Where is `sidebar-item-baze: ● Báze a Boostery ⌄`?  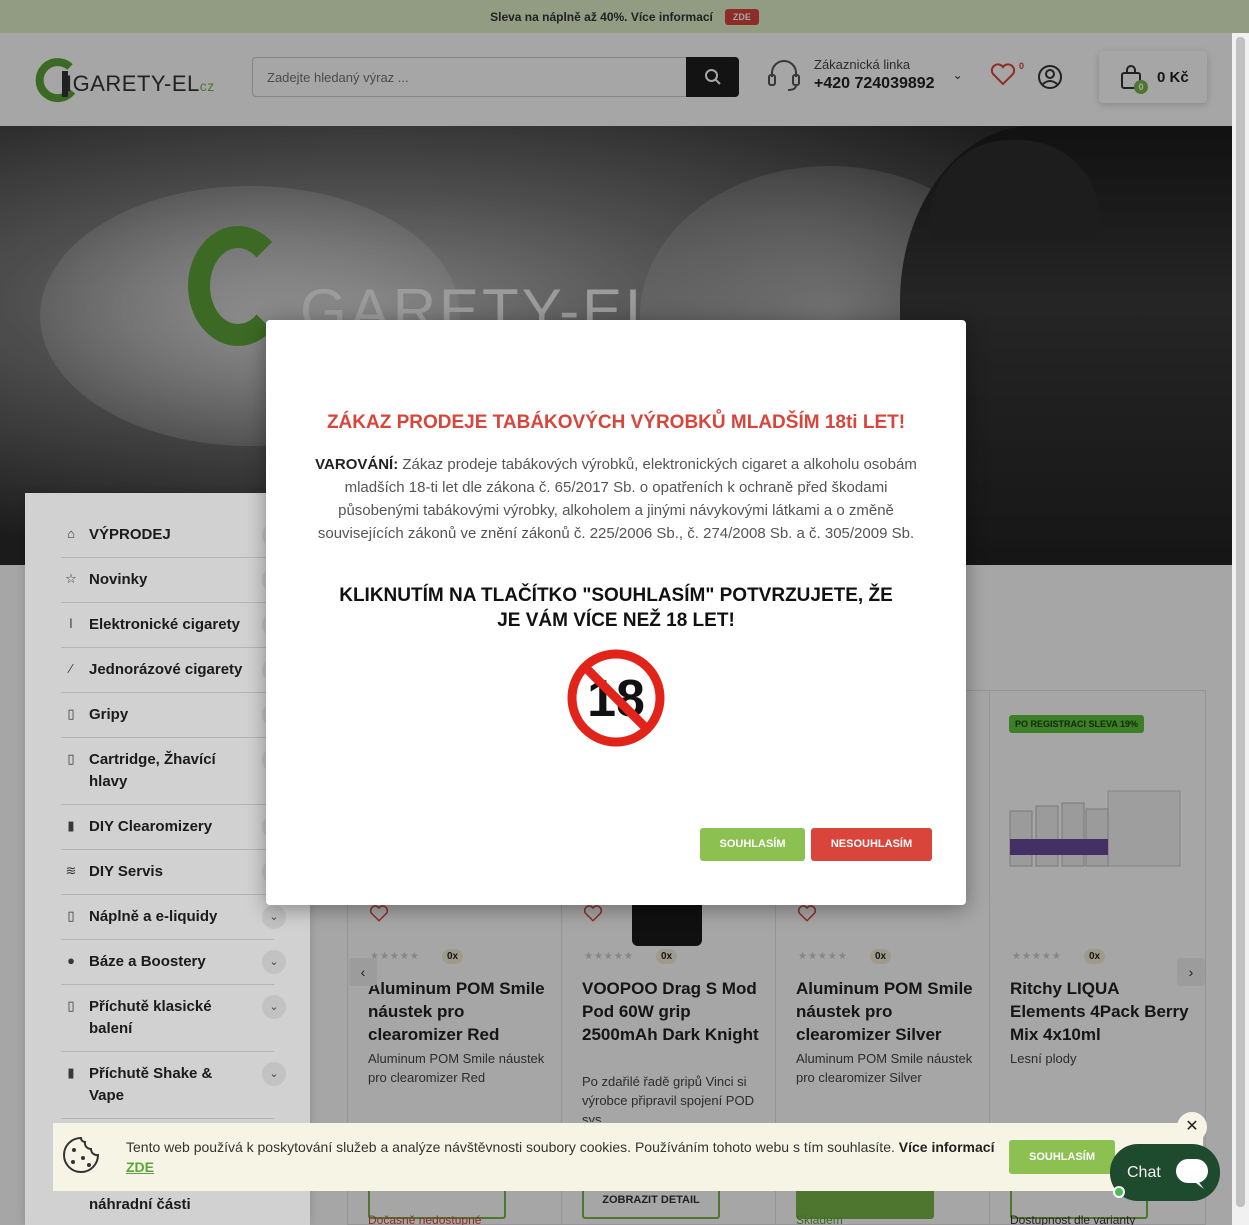
sidebar-item-baze: ● Báze a Boostery ⌄ is located at coordinates (173, 962).